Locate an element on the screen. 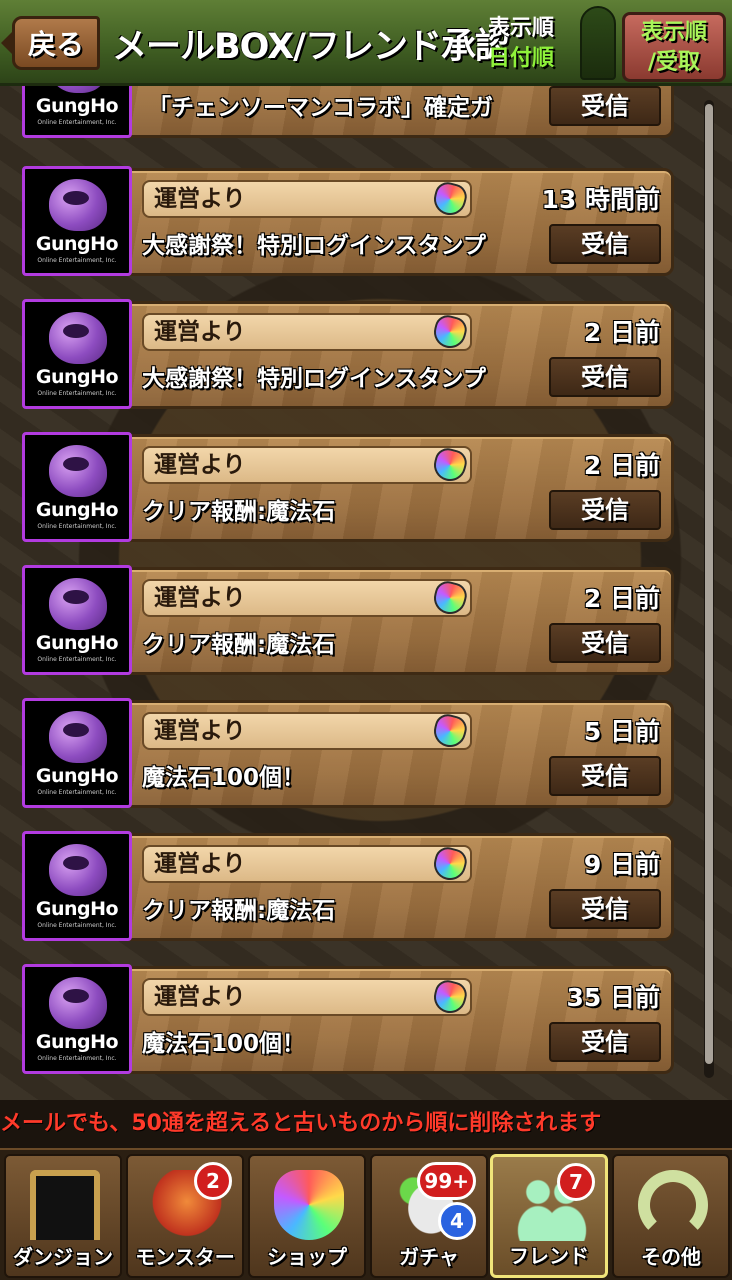 This screenshot has height=1280, width=732. nav-label: フレンド is located at coordinates (549, 1256).